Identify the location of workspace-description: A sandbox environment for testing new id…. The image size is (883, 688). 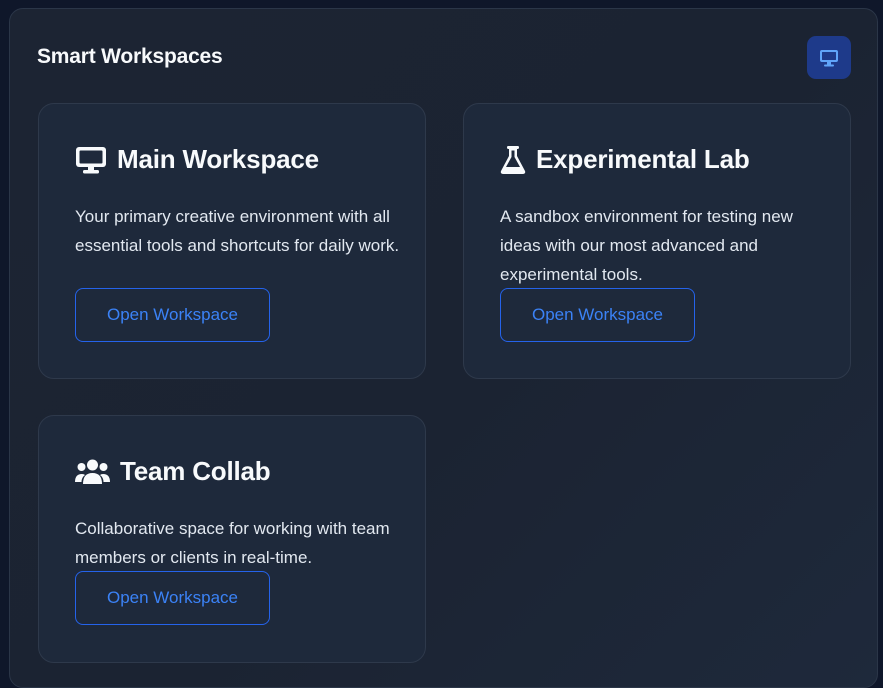
(646, 245).